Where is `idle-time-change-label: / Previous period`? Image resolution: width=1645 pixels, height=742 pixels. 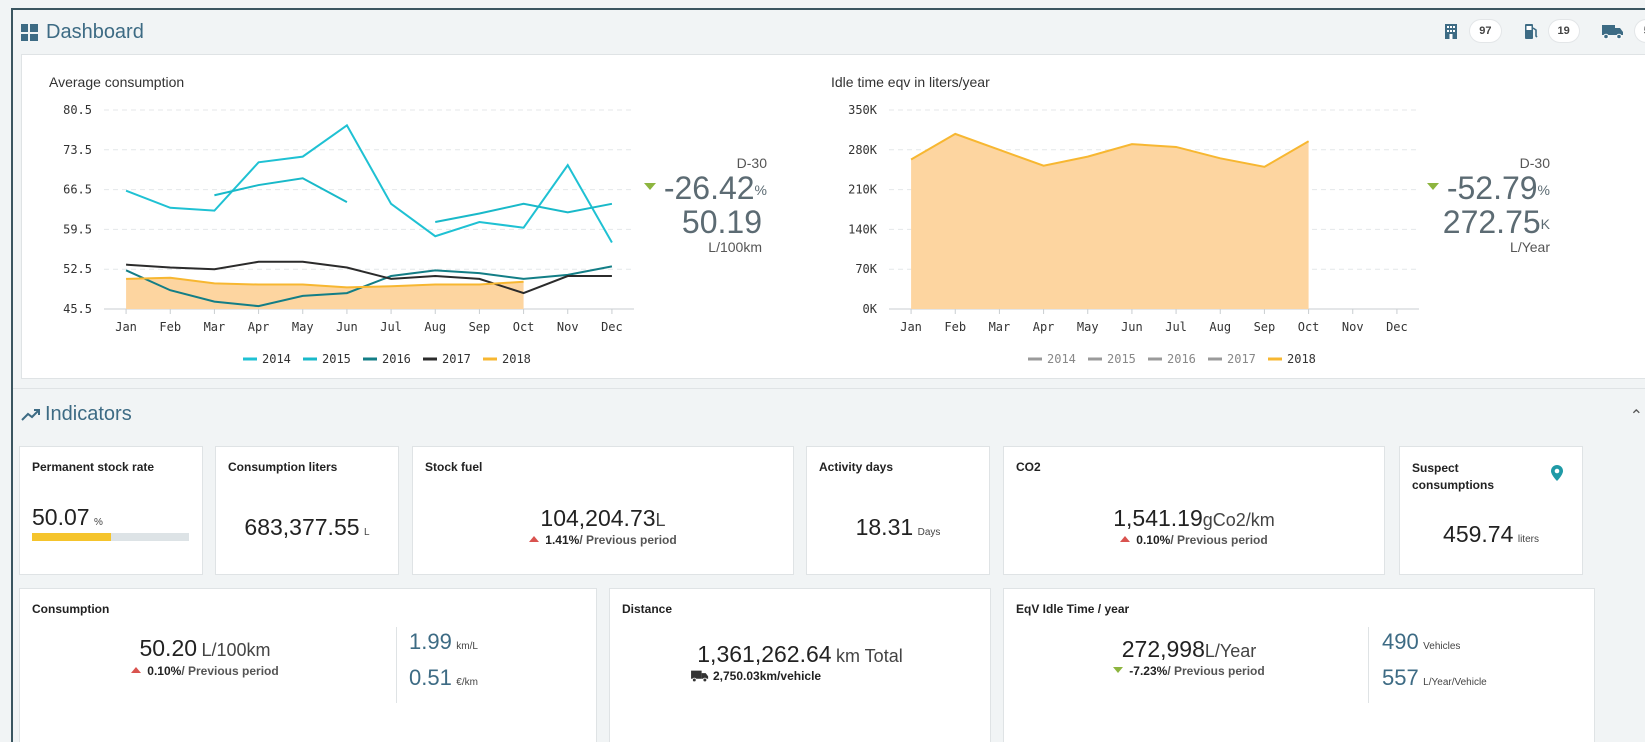 idle-time-change-label: / Previous period is located at coordinates (1215, 671).